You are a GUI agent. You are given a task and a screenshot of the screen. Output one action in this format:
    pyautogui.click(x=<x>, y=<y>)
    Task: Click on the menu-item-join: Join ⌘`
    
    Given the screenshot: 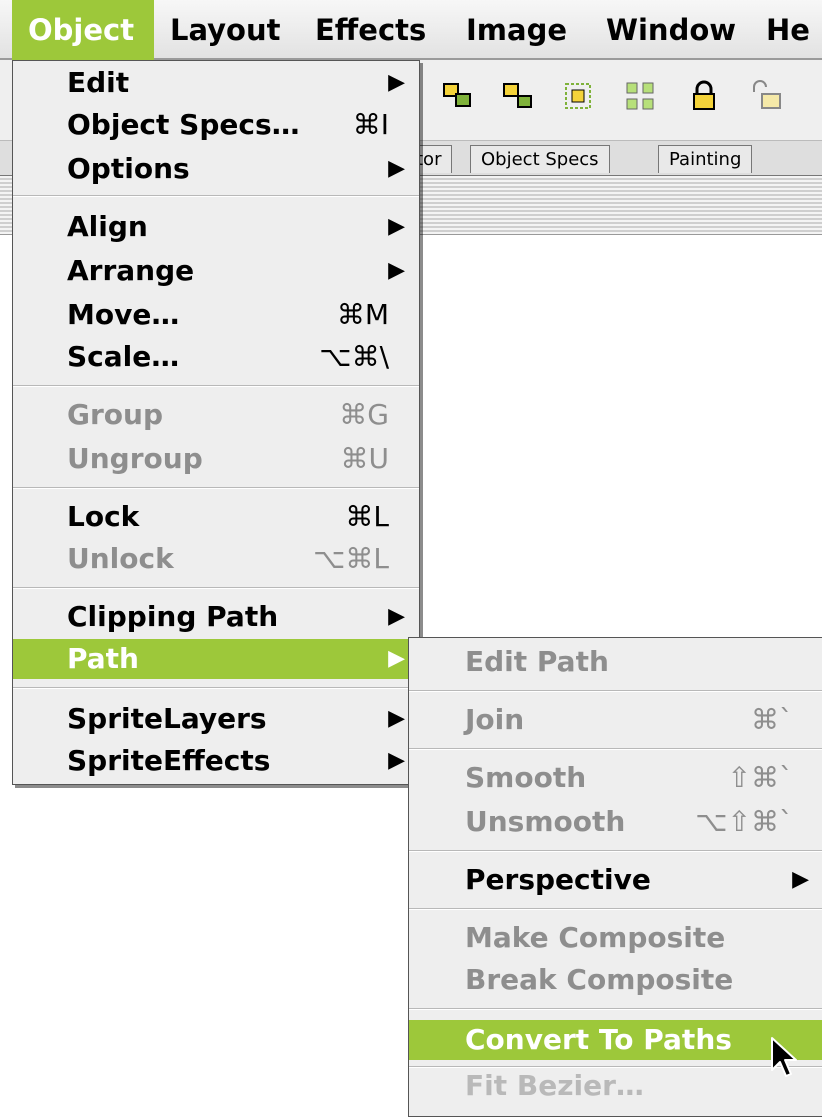 What is the action you would take?
    pyautogui.click(x=615, y=720)
    